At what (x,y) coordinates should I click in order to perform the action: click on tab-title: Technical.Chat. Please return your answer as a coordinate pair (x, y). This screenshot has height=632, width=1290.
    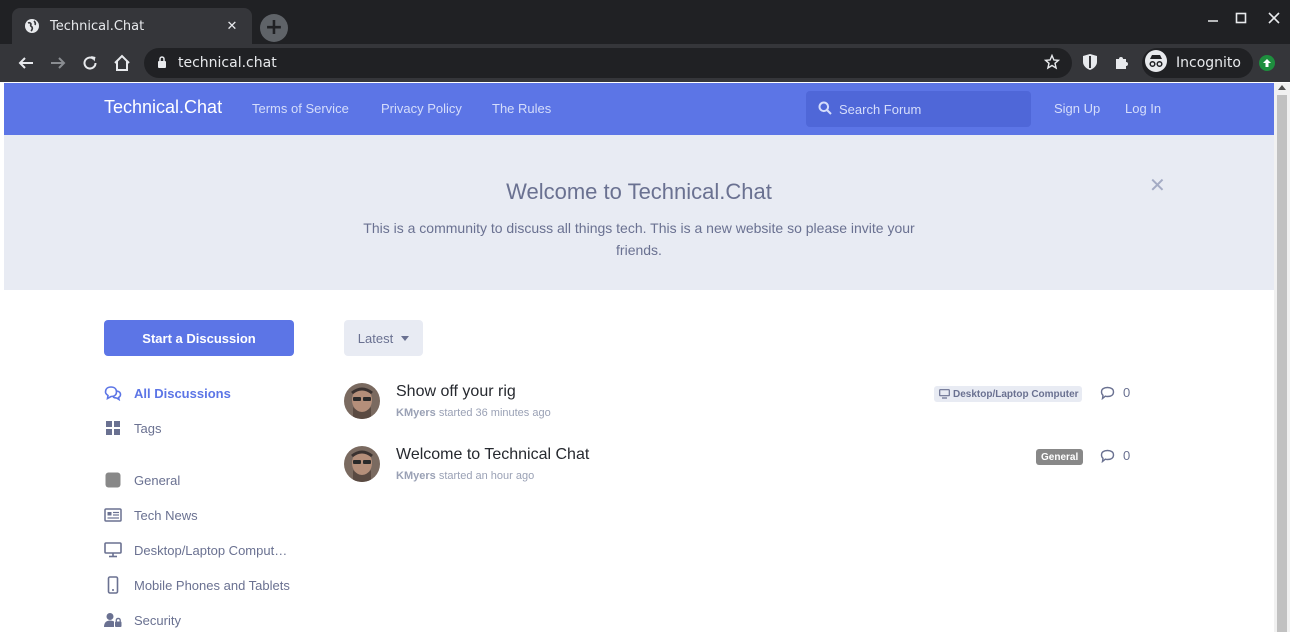
    Looking at the image, I should click on (97, 26).